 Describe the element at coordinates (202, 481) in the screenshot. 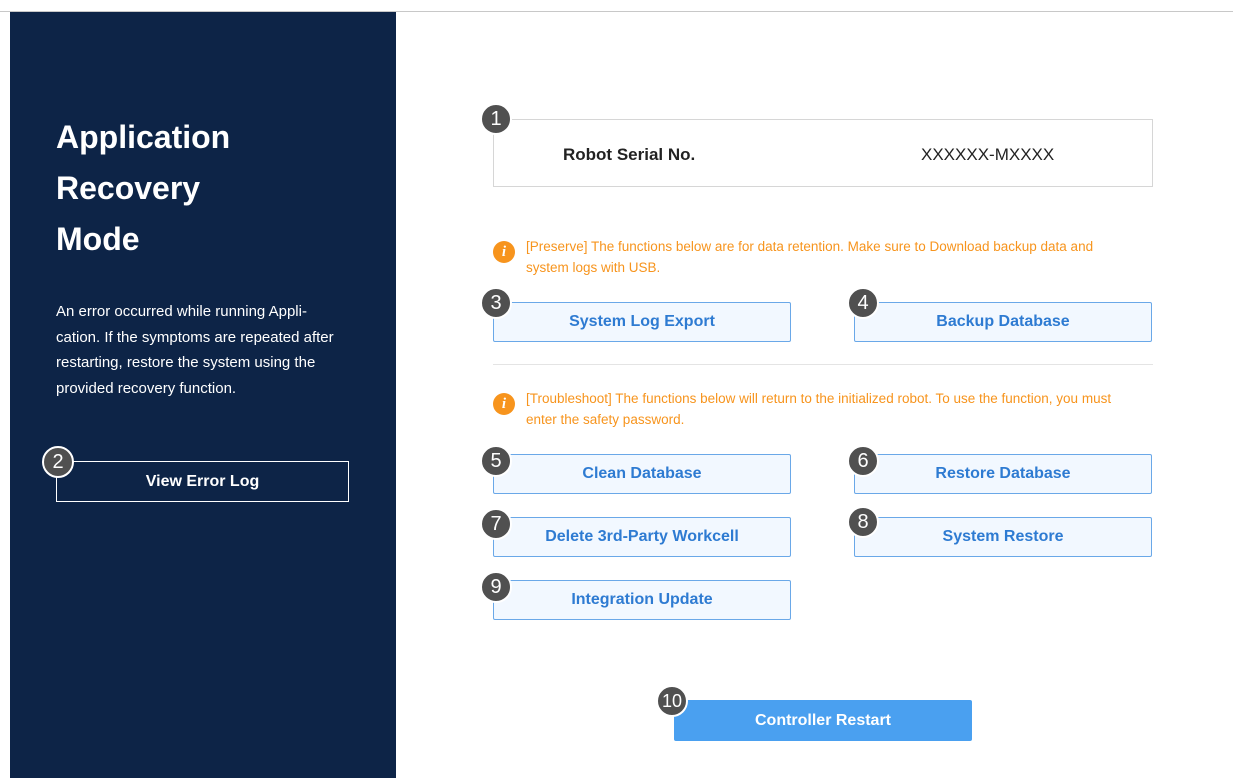

I see `view-error-log-button: View Error Log` at that location.